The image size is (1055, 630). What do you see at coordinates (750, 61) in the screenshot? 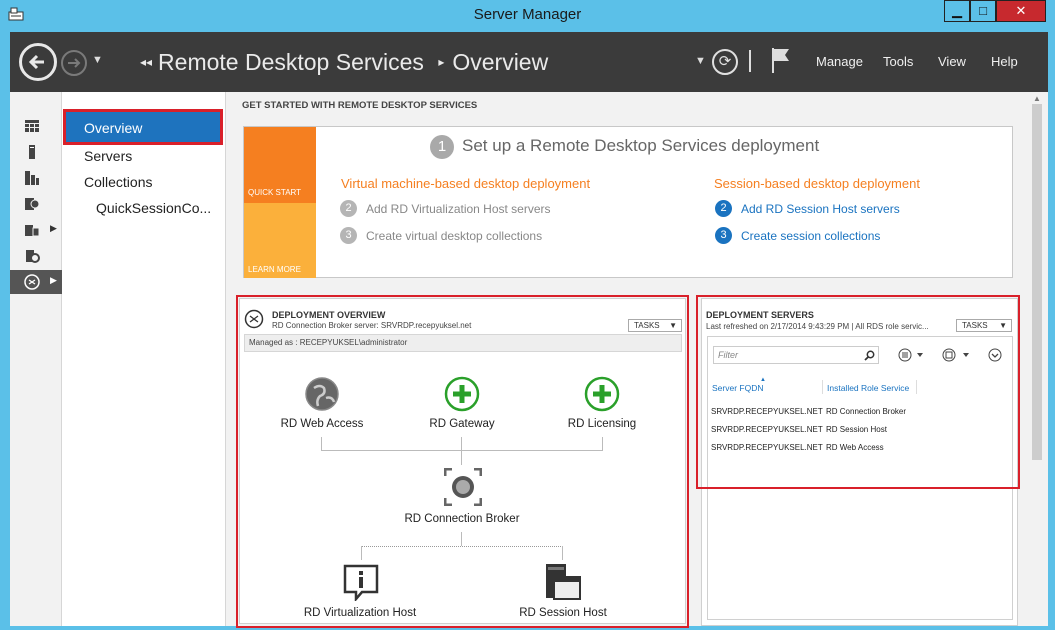
I see `header-divider` at bounding box center [750, 61].